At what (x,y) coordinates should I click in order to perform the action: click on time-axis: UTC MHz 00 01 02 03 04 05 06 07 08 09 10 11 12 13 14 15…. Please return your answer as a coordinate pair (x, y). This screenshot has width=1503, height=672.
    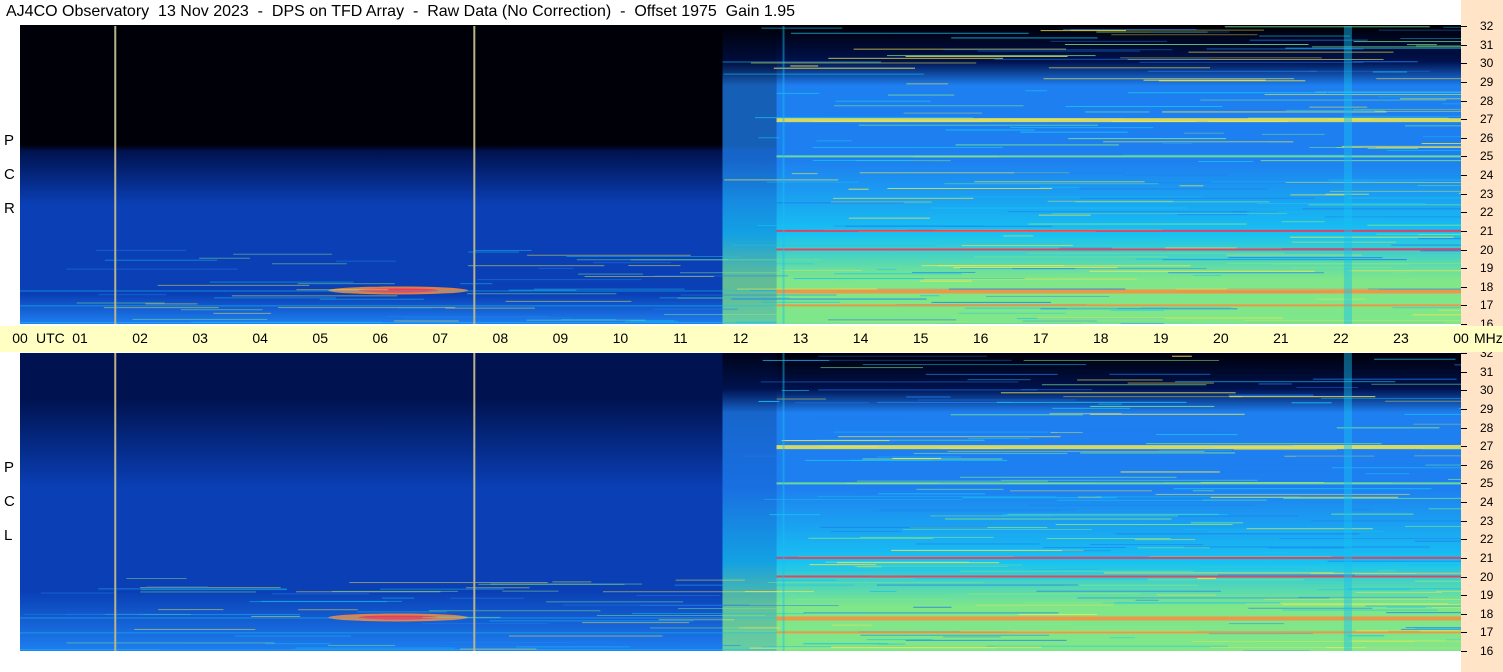
    Looking at the image, I should click on (751, 339).